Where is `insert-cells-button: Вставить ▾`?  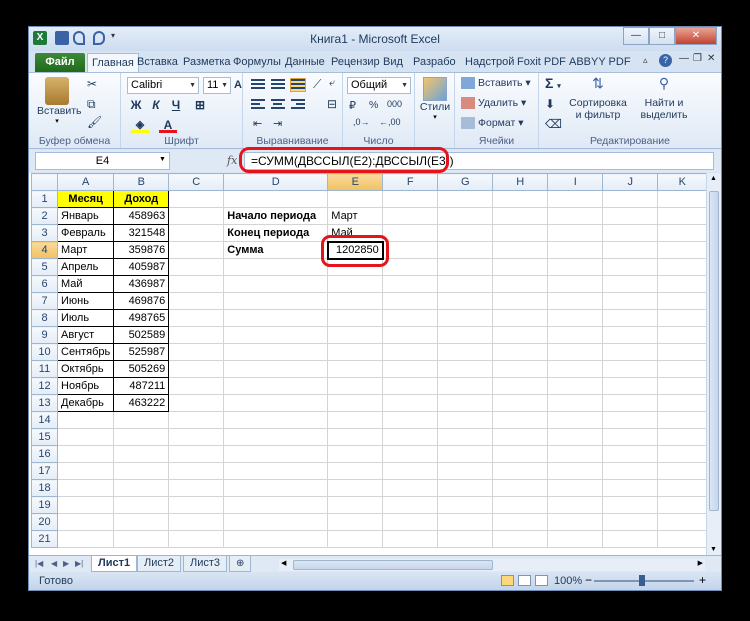
insert-cells-button: Вставить ▾ is located at coordinates (496, 83).